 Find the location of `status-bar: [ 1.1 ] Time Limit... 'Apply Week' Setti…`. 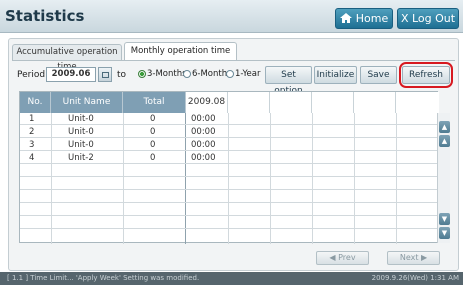

status-bar: [ 1.1 ] Time Limit... 'Apply Week' Setti… is located at coordinates (231, 278).